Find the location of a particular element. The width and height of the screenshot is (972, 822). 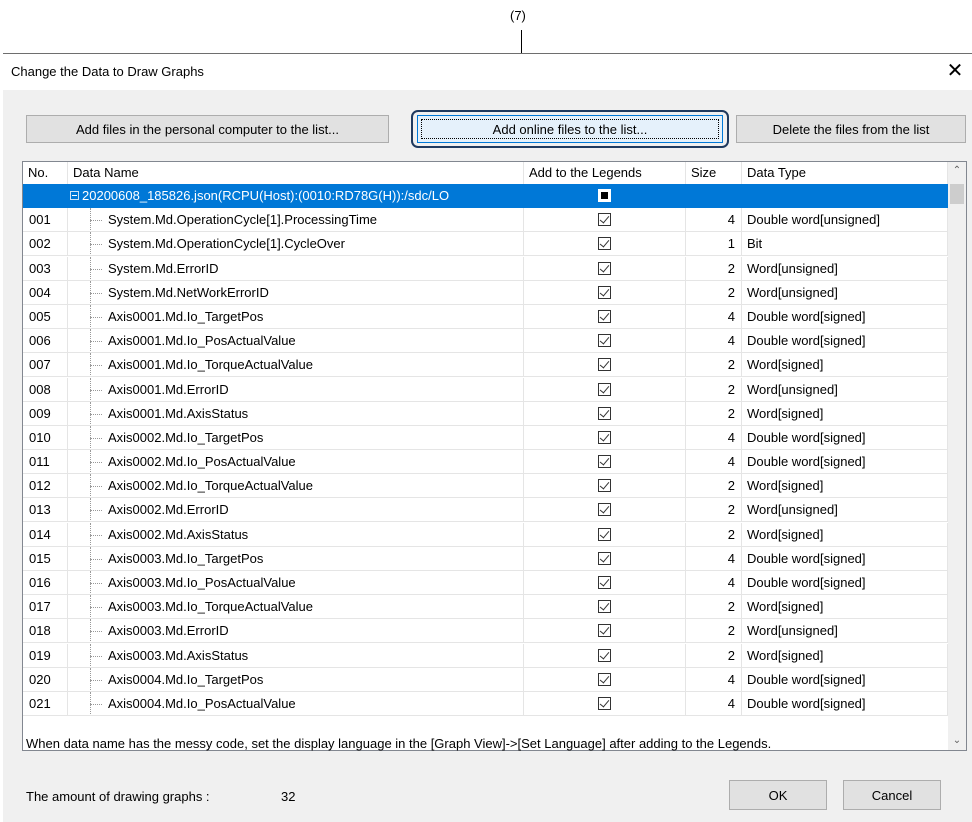

table-row: 019 Axis0003.Md.AxisStatus 2 Word[signed] is located at coordinates (485, 655).